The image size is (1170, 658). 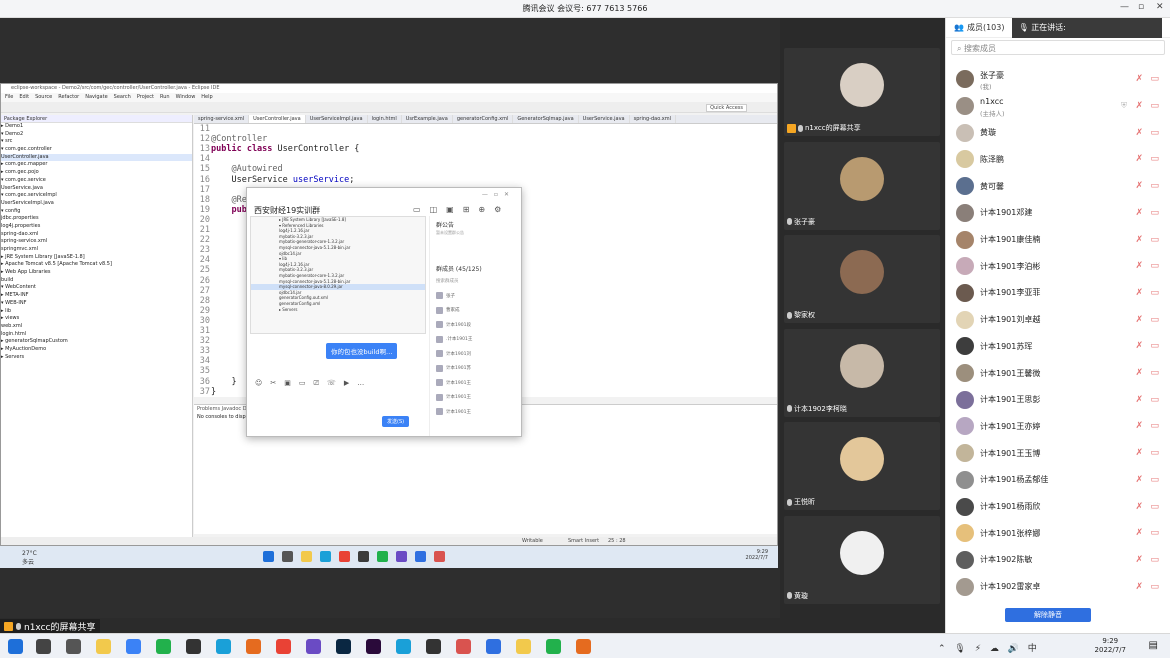 I want to click on menu-item-source: Source, so click(x=43, y=97).